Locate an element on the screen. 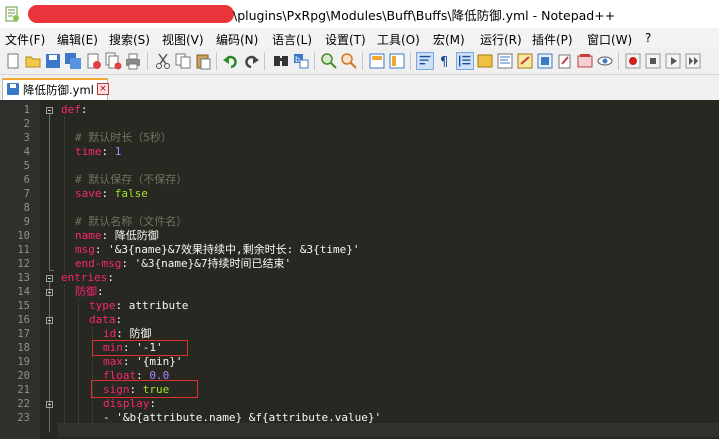 Image resolution: width=719 pixels, height=439 pixels. tab-close-icon: × is located at coordinates (103, 89).